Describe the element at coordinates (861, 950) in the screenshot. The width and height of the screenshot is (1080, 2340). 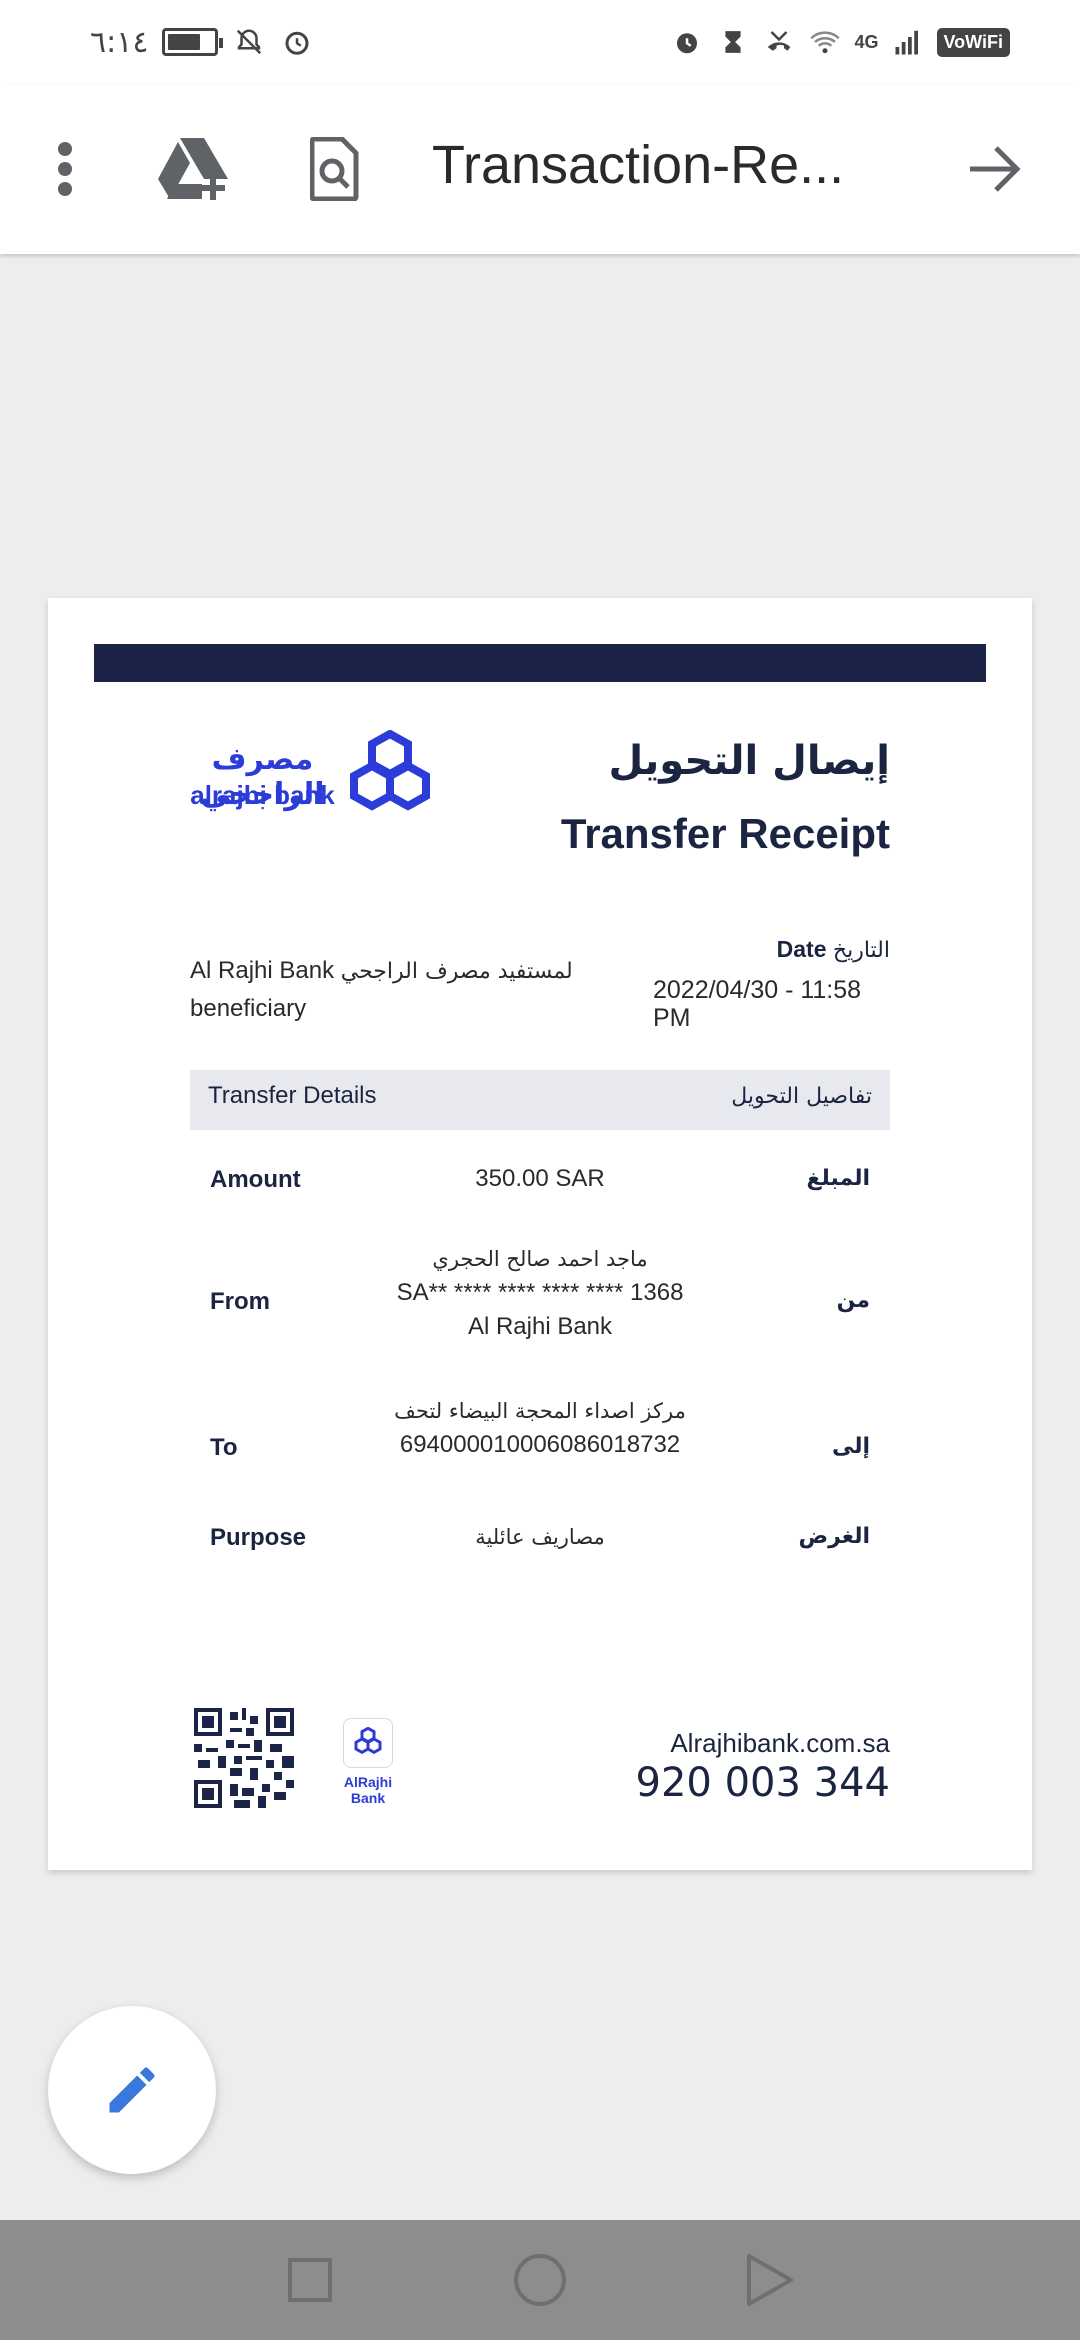
I see `date-label-ar: التاريخ` at that location.